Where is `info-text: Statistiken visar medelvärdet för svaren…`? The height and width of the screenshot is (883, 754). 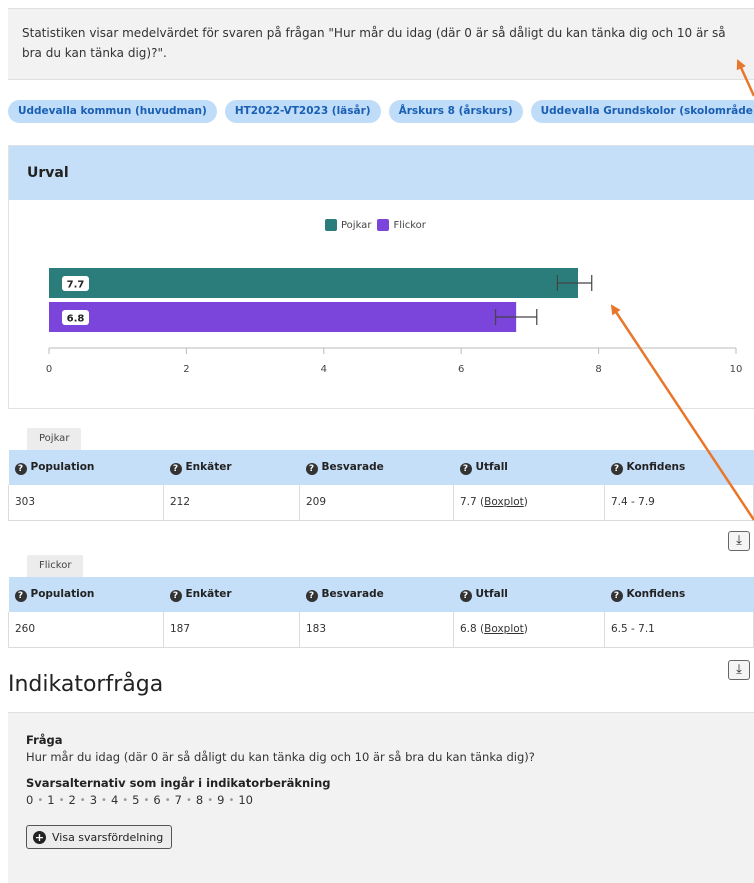
info-text: Statistiken visar medelvärdet för svaren… is located at coordinates (374, 43).